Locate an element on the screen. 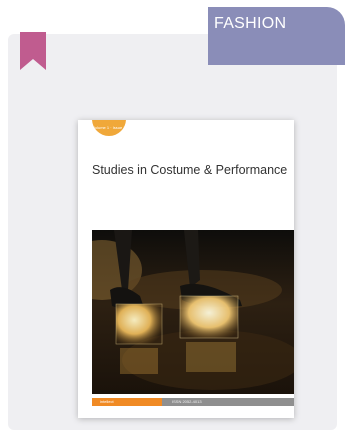 This screenshot has width=345, height=436. issue-badge: Volume 1 · Issue 1 is located at coordinates (109, 128).